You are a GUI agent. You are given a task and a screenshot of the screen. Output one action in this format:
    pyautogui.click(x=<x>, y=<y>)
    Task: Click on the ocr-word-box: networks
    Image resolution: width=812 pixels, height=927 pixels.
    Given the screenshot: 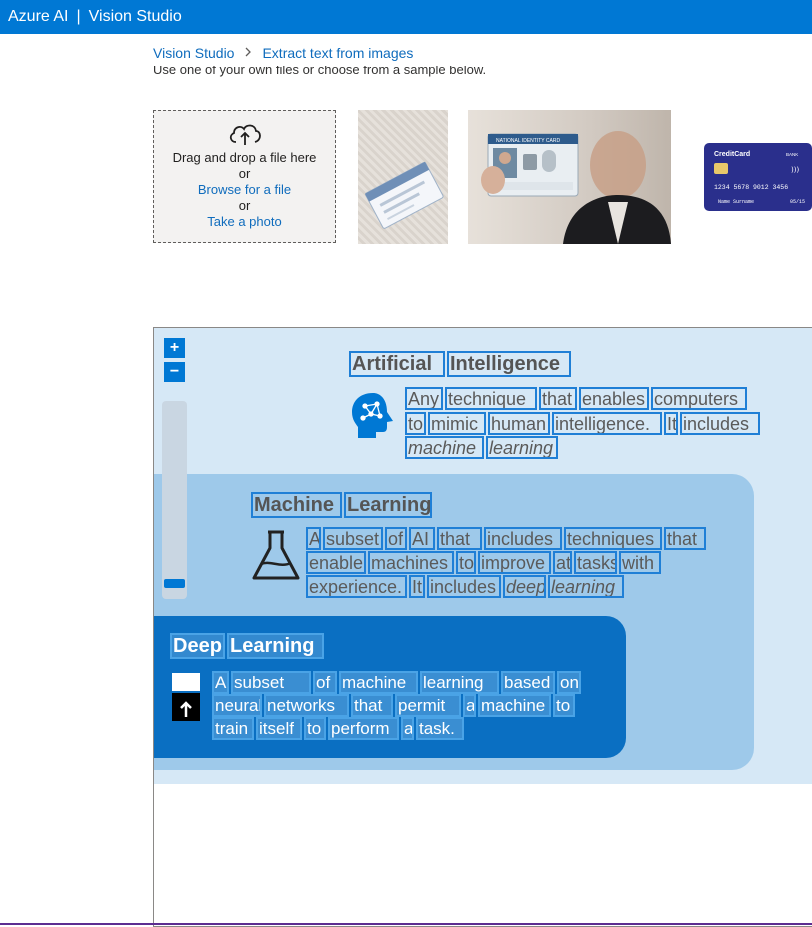 What is the action you would take?
    pyautogui.click(x=306, y=705)
    